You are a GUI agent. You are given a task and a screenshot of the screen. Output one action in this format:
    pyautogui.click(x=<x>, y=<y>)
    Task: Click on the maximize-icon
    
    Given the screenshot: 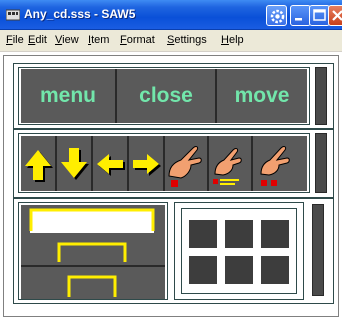 What is the action you would take?
    pyautogui.click(x=319, y=15)
    